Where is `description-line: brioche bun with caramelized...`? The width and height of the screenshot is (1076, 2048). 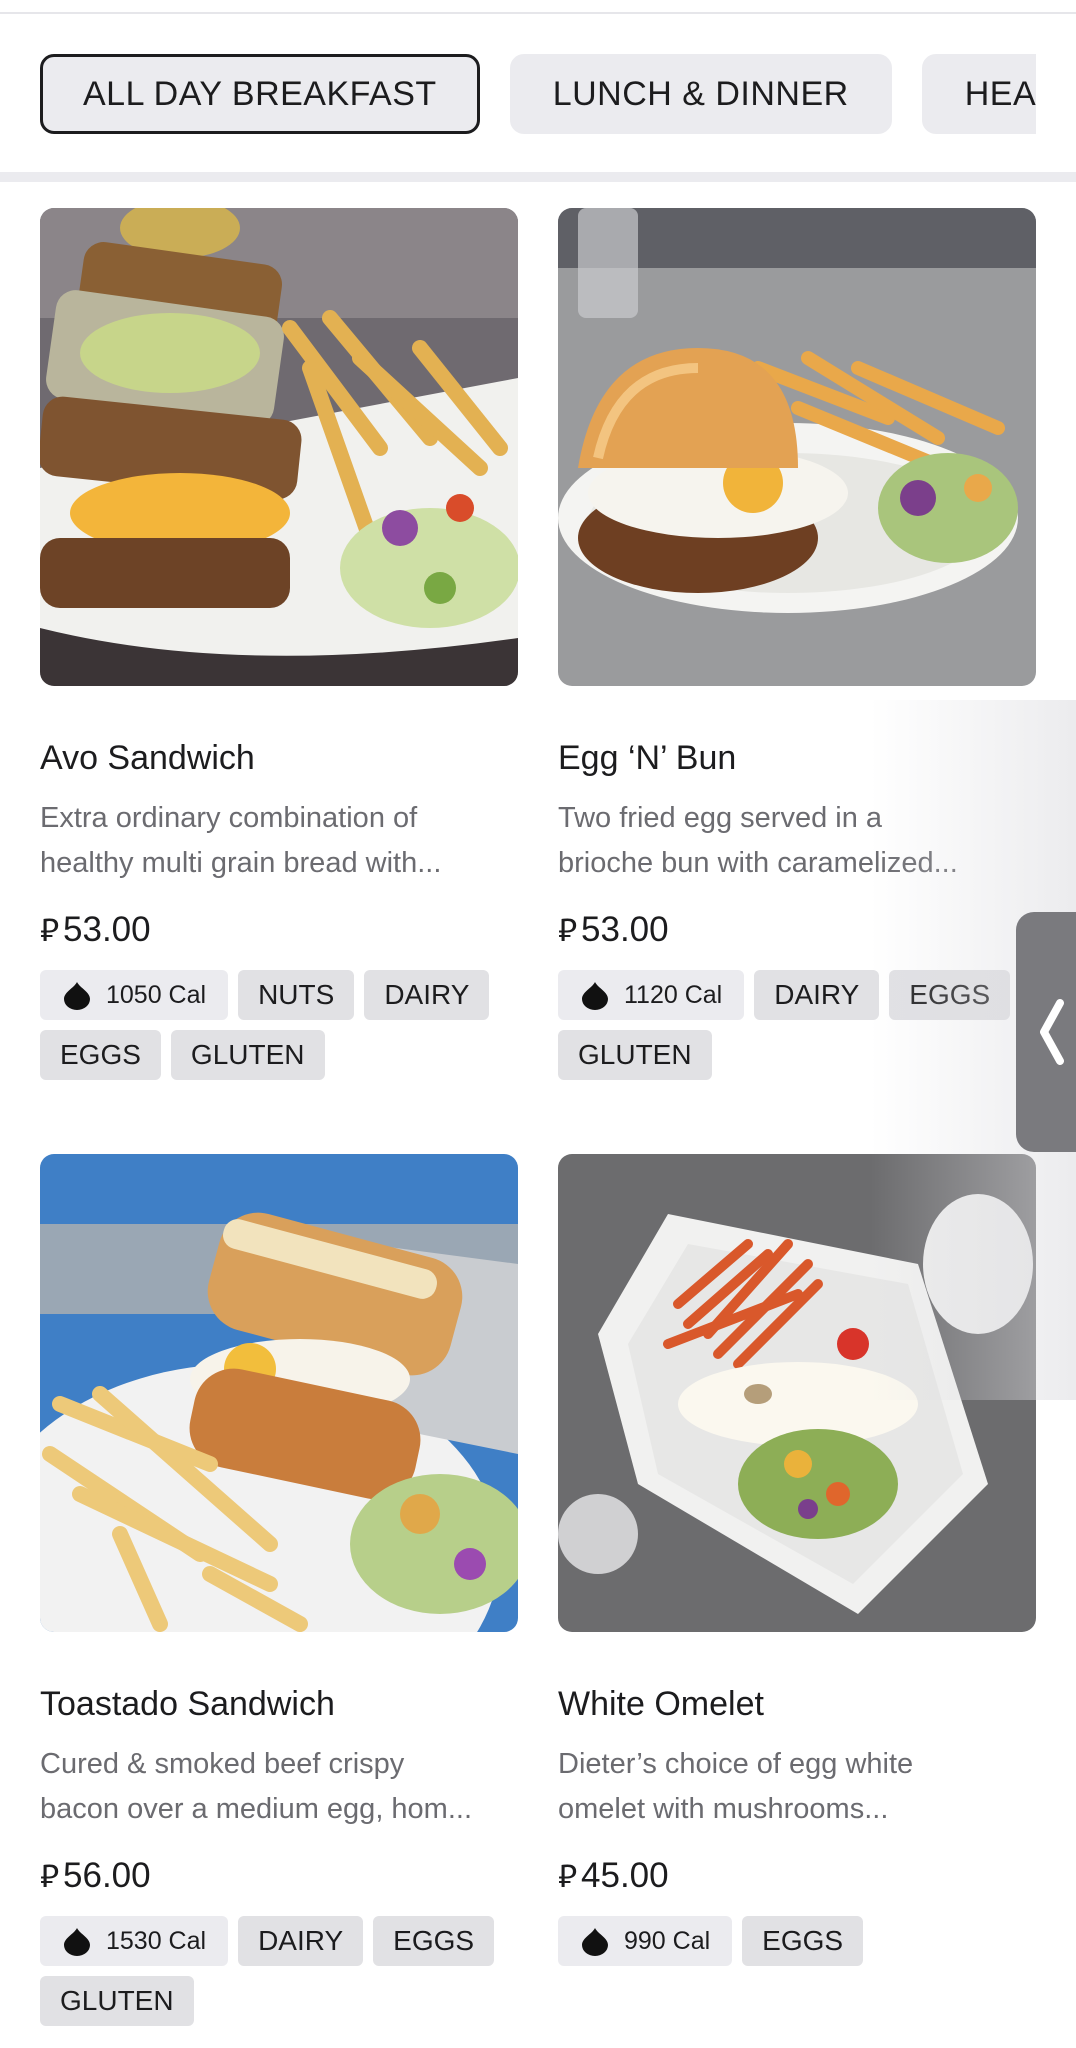 description-line: brioche bun with caramelized... is located at coordinates (758, 863).